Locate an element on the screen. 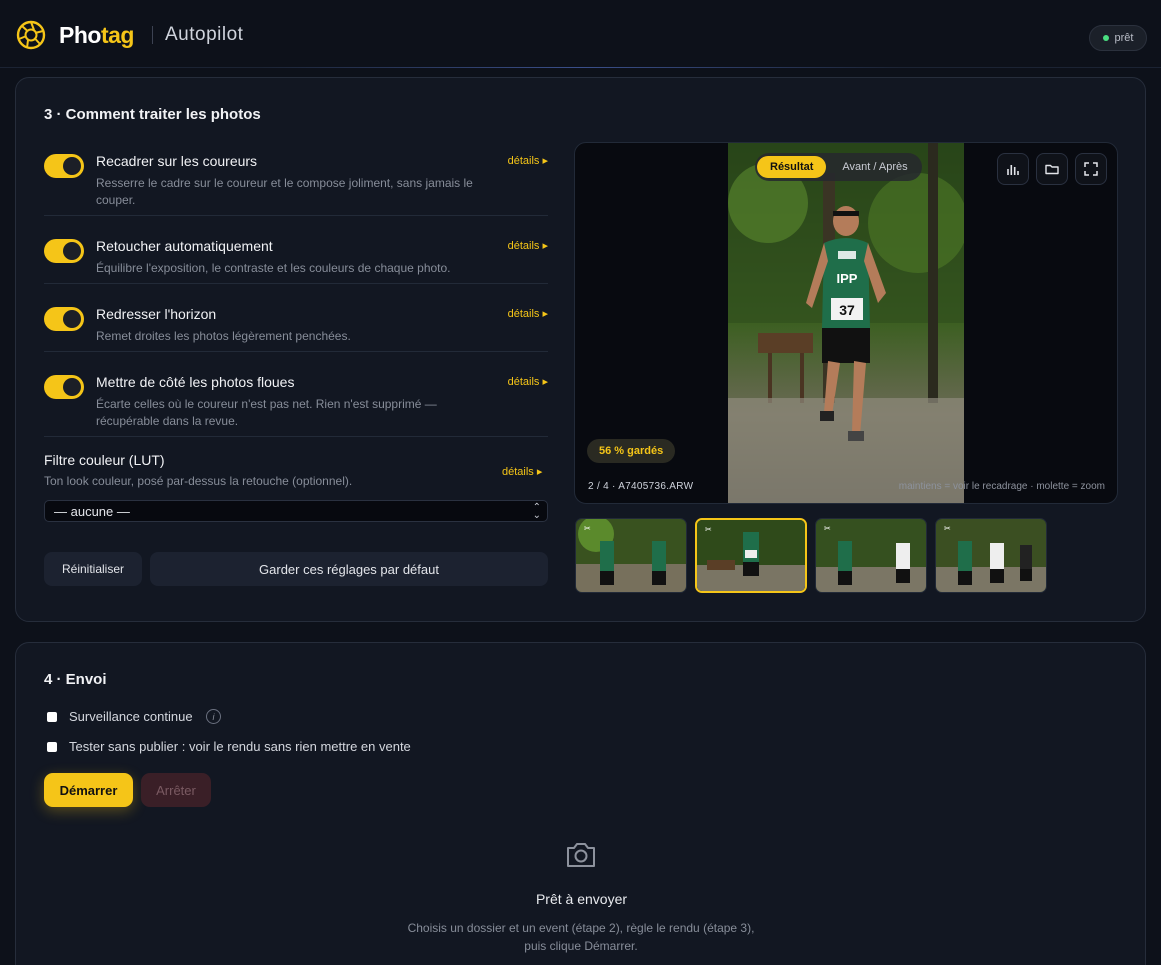 The width and height of the screenshot is (1161, 965). thumbnail-2-selected: ✂ is located at coordinates (751, 555).